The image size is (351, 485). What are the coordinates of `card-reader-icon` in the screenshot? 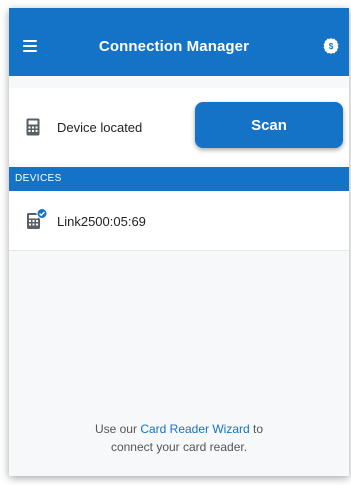 It's located at (33, 127).